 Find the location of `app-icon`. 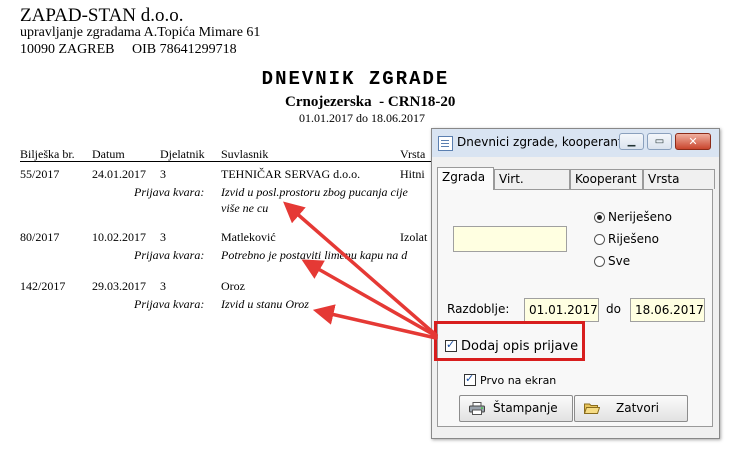

app-icon is located at coordinates (445, 143).